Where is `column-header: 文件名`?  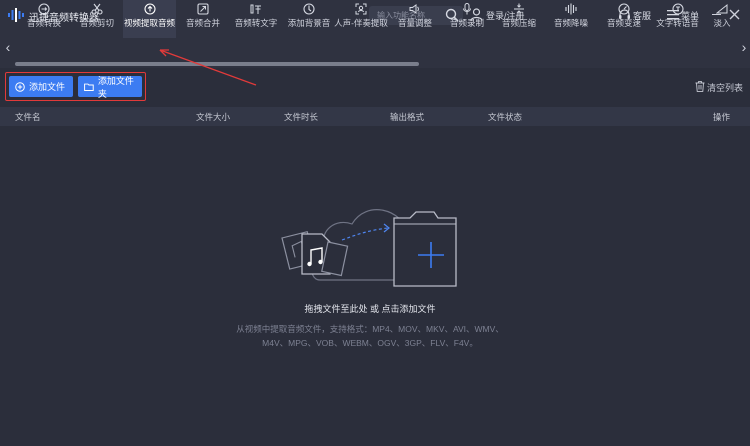
column-header: 文件名 is located at coordinates (28, 117).